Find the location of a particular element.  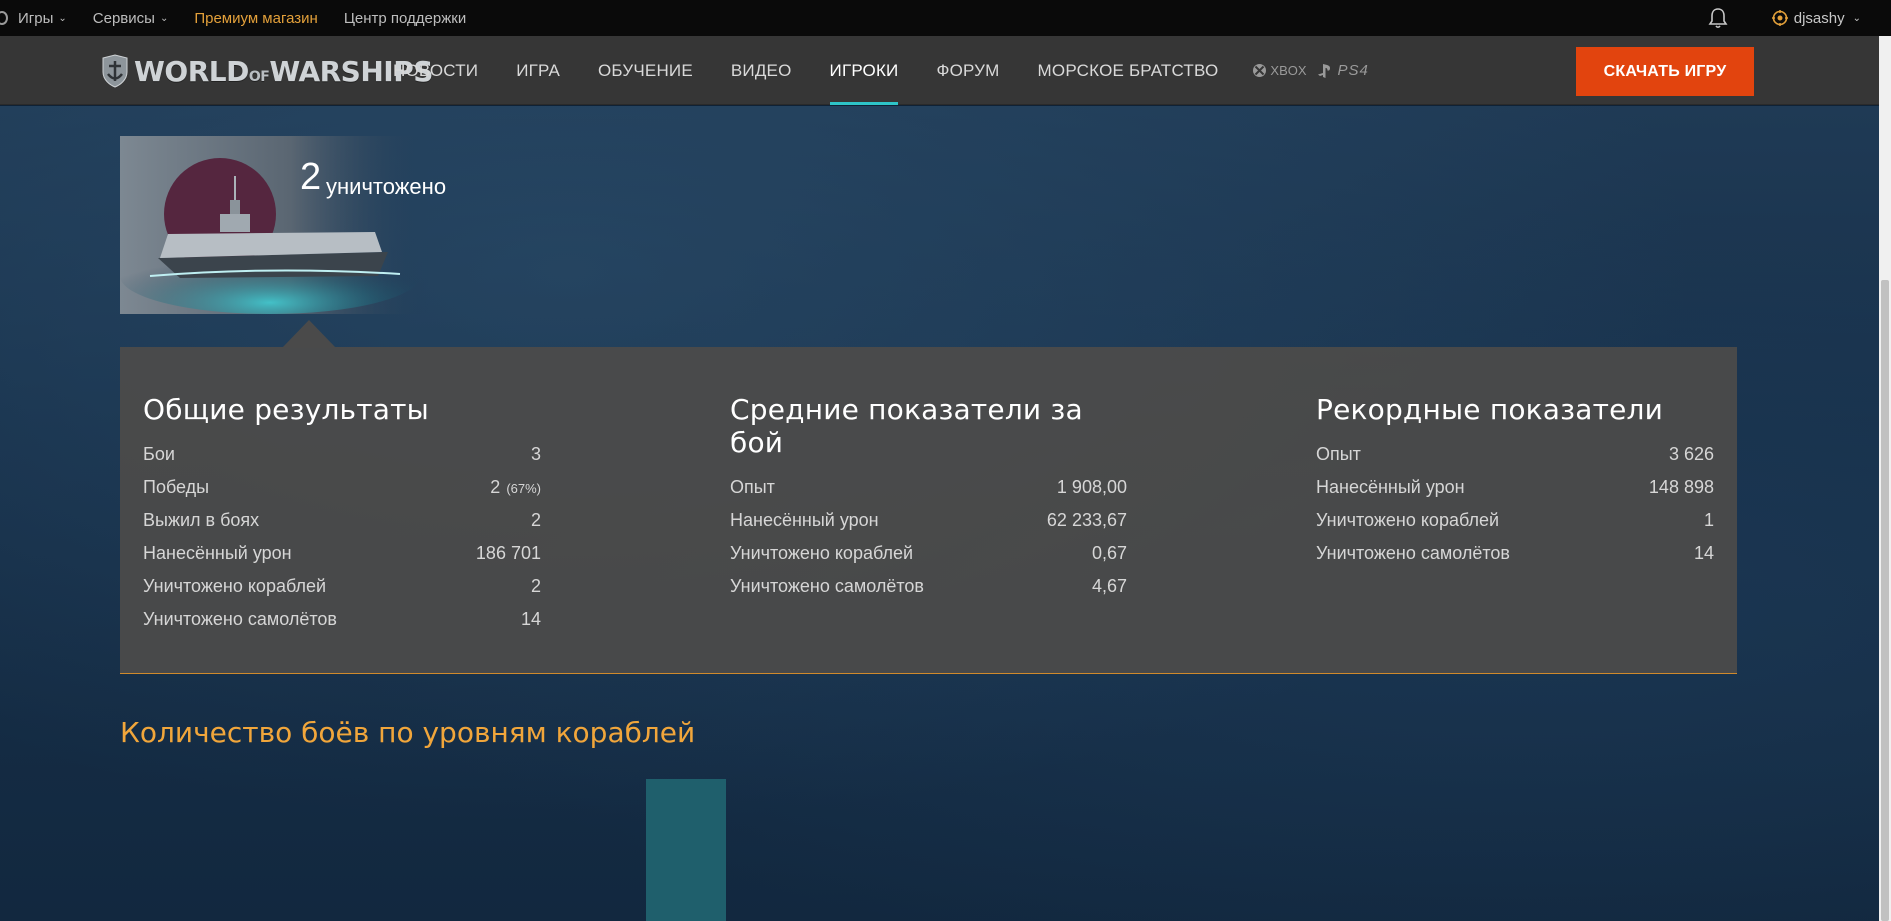

user-menu: djsashy ⌄ is located at coordinates (1816, 18).